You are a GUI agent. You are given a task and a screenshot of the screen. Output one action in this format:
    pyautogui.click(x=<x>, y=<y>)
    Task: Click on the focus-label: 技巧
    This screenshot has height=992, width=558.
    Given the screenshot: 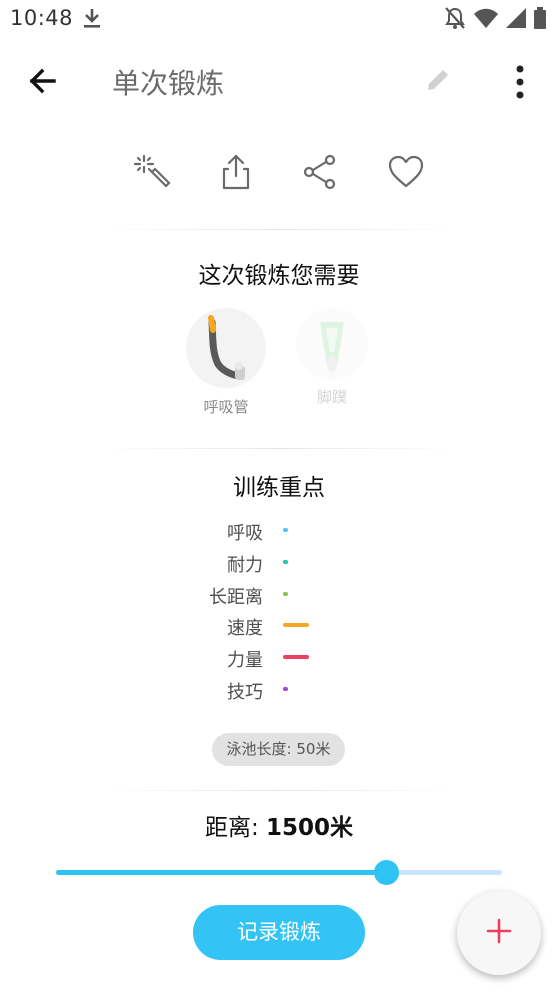 What is the action you would take?
    pyautogui.click(x=245, y=692)
    